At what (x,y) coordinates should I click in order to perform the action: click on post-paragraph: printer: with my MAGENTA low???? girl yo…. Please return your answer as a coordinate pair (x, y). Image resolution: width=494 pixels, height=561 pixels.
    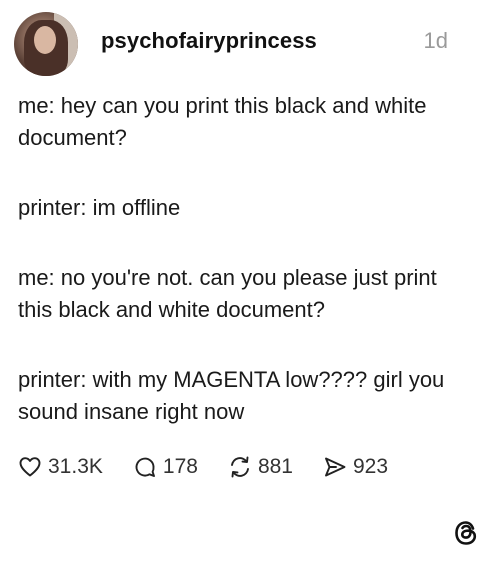
    Looking at the image, I should click on (231, 395).